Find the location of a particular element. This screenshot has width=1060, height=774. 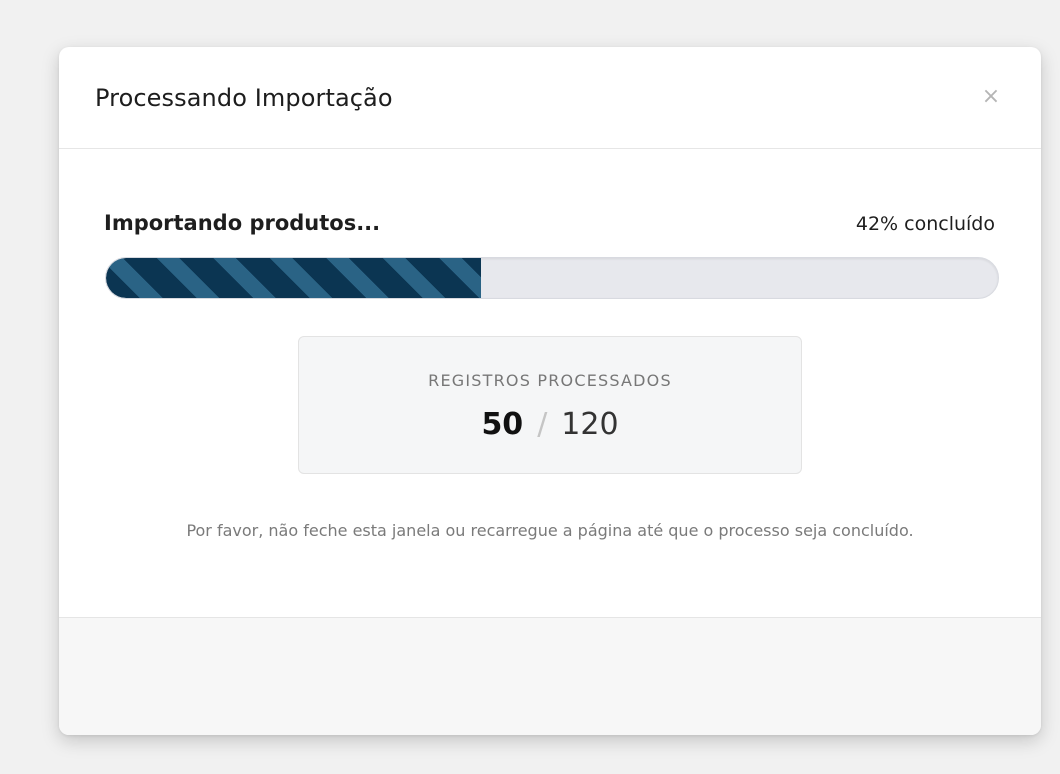

records-total-count: 120 is located at coordinates (590, 424).